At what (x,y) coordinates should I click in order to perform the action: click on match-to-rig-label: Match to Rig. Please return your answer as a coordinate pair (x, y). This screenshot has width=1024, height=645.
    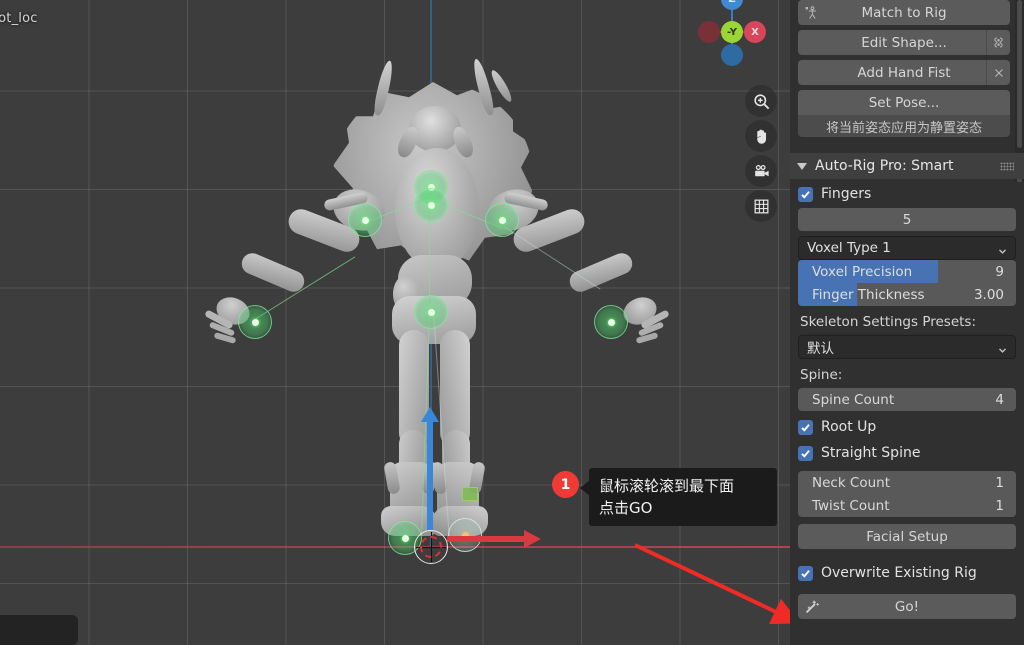
    Looking at the image, I should click on (904, 12).